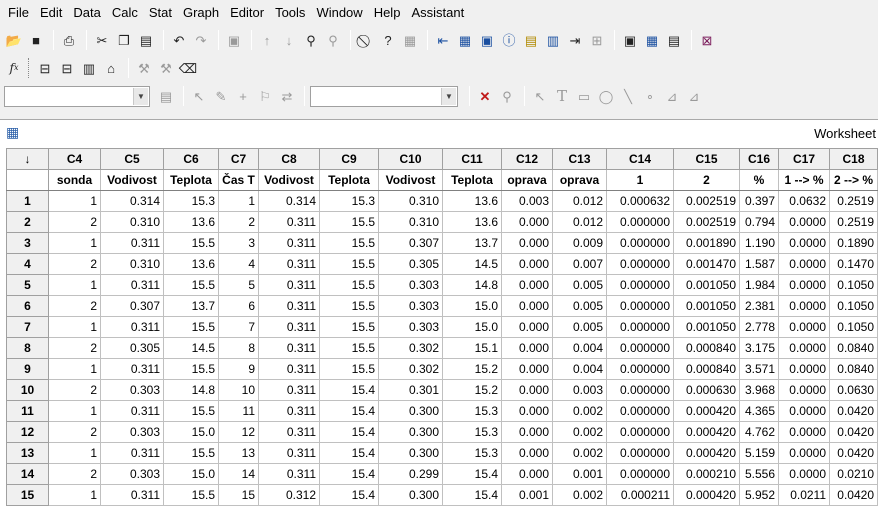 The width and height of the screenshot is (878, 511). Describe the element at coordinates (527, 180) in the screenshot. I see `column-name-cell: oprava` at that location.